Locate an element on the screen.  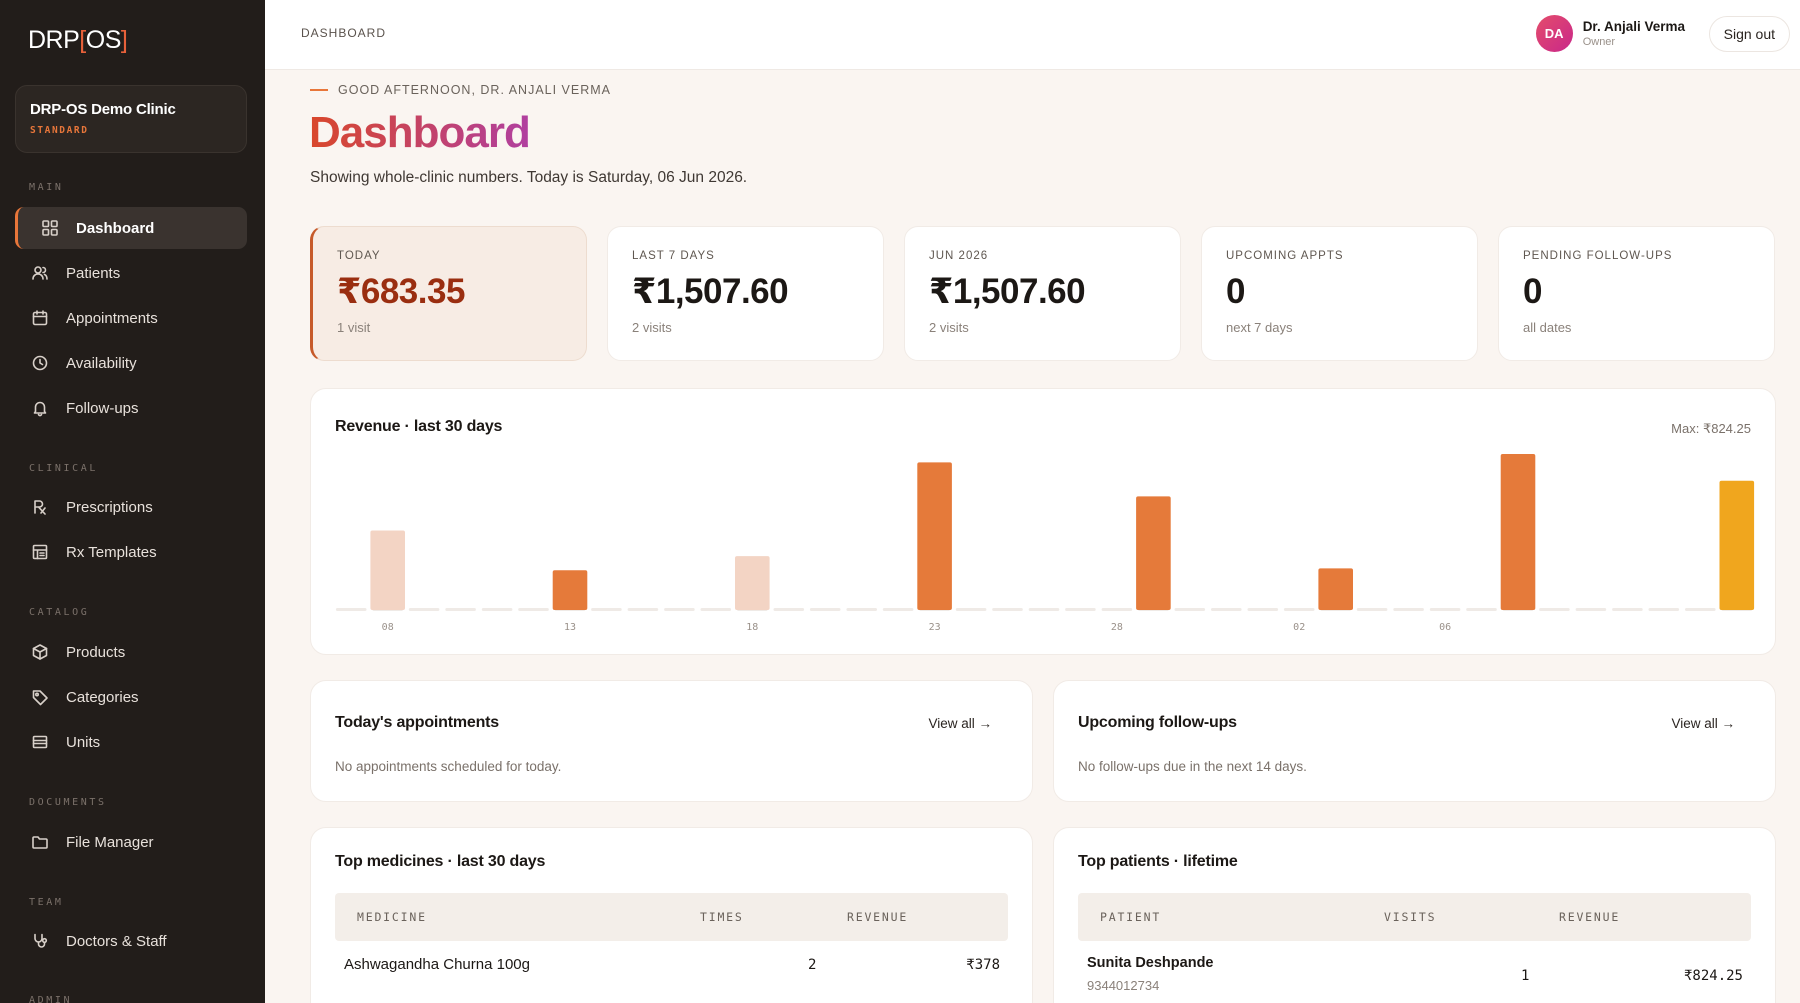
sidebar-item-rx-templates: Rx Templates is located at coordinates (131, 552).